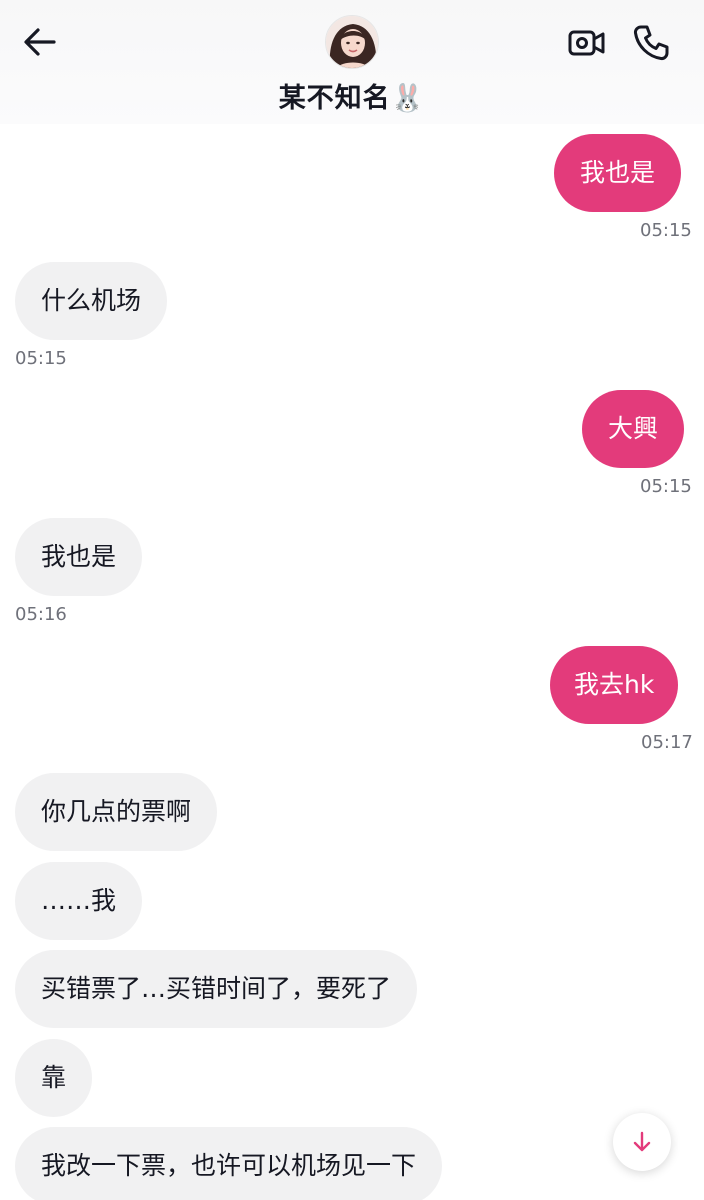 Image resolution: width=704 pixels, height=1200 pixels. I want to click on message-bubble-outgoing: 我去hk, so click(614, 685).